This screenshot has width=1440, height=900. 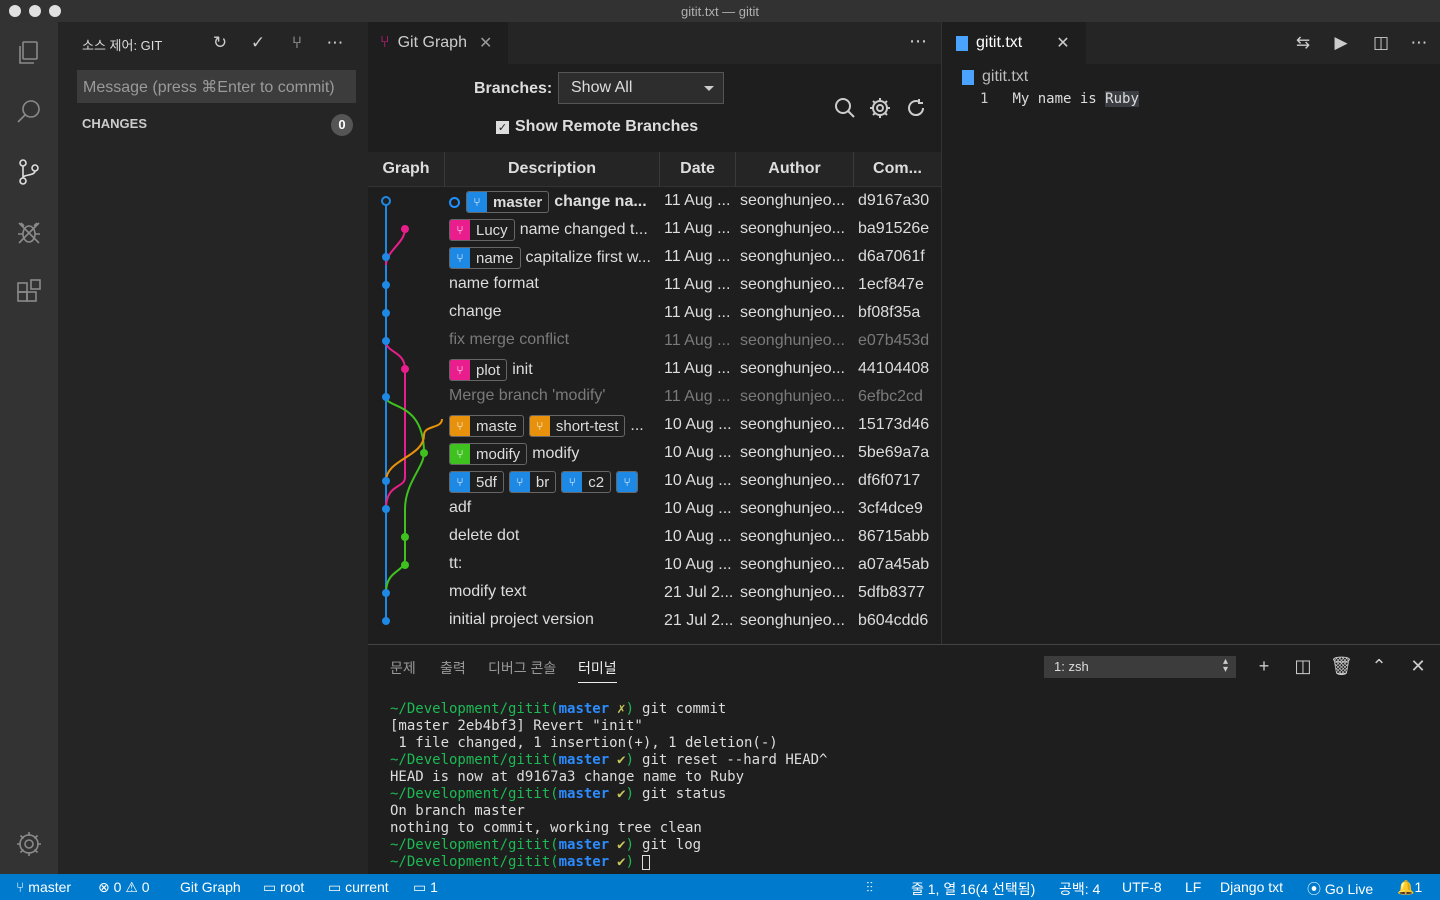 I want to click on commit-message-input: Message (press ⌘Enter to commit), so click(x=216, y=86).